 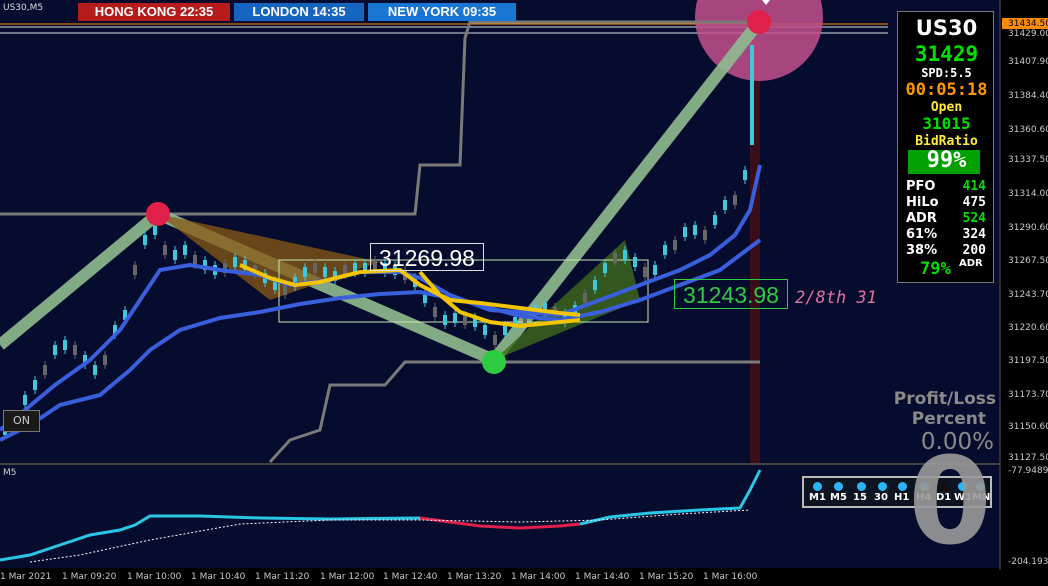 I want to click on time-tick: 1 Mar 2021, so click(x=26, y=577).